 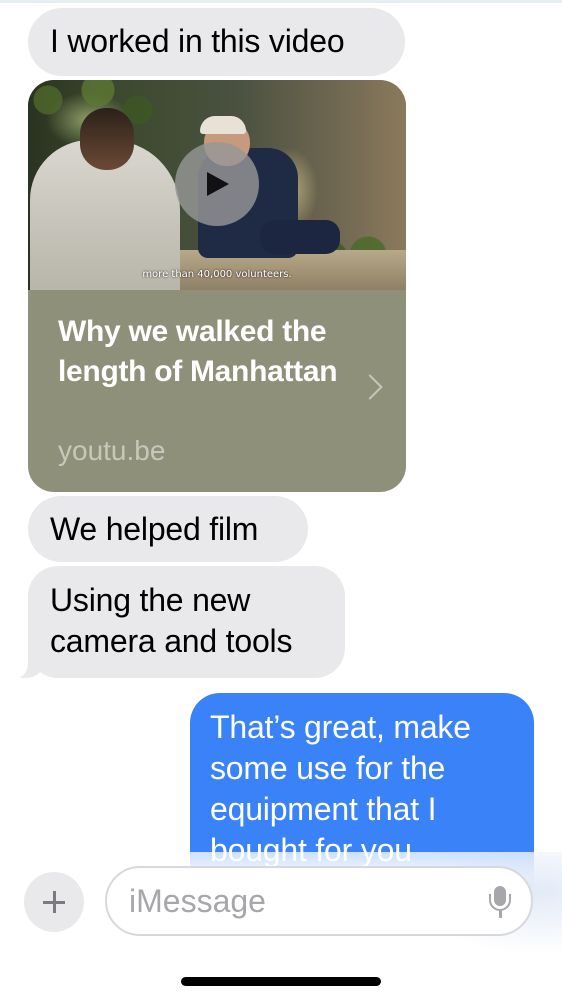 What do you see at coordinates (171, 620) in the screenshot?
I see `message-text: Using the new camera and tools` at bounding box center [171, 620].